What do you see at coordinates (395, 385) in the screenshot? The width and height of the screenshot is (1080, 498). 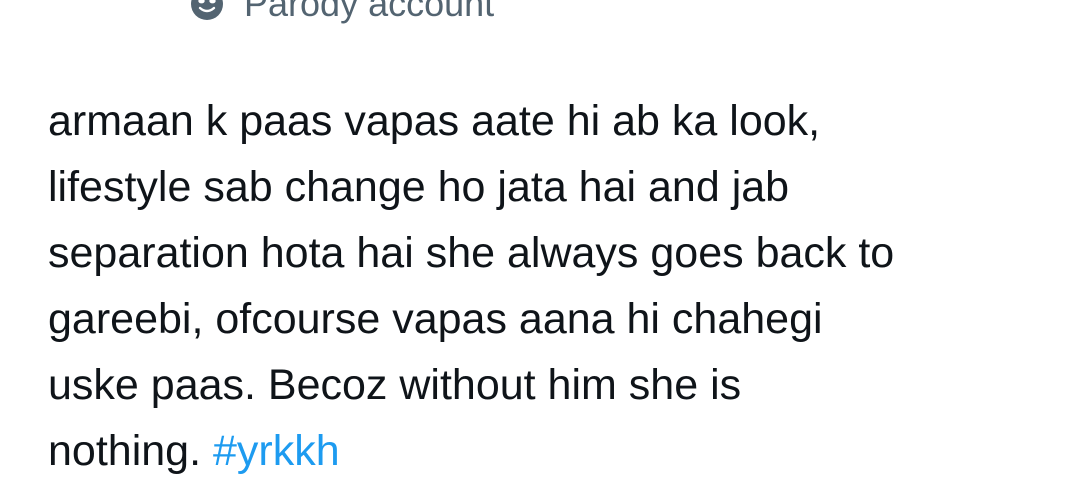 I see `tweet-line: uske paas. Becoz without him she is` at bounding box center [395, 385].